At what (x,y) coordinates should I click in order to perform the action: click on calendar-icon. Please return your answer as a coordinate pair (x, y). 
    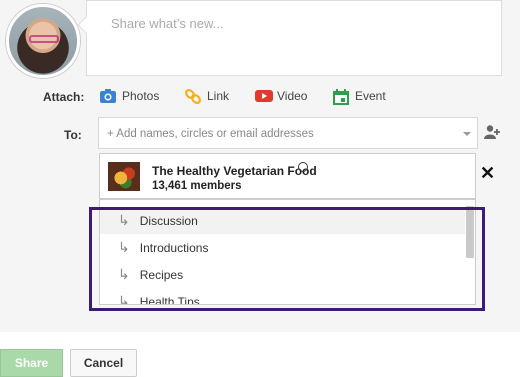
    Looking at the image, I should click on (341, 96).